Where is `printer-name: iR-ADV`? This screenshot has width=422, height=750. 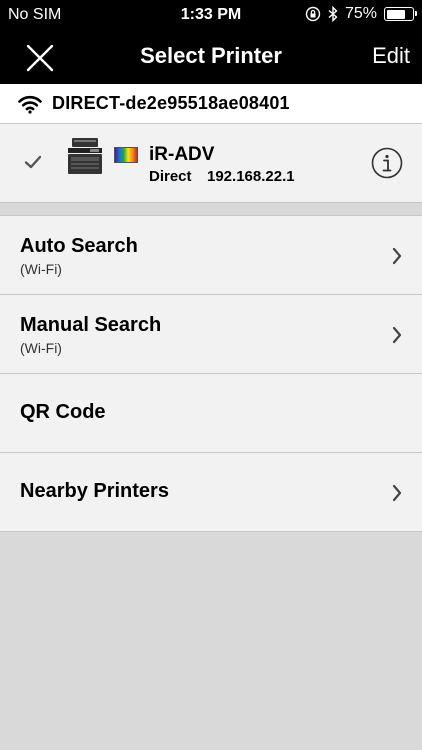 printer-name: iR-ADV is located at coordinates (182, 154).